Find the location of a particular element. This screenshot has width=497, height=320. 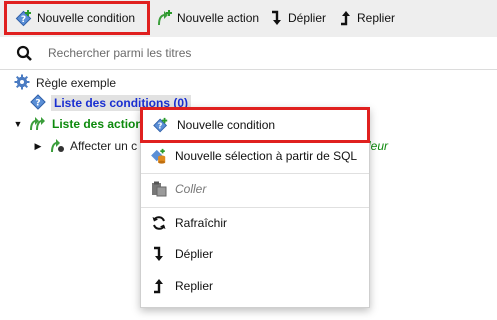

menu-item-new-sql-selection: Nouvelle sélection à partir de SQL is located at coordinates (255, 156).